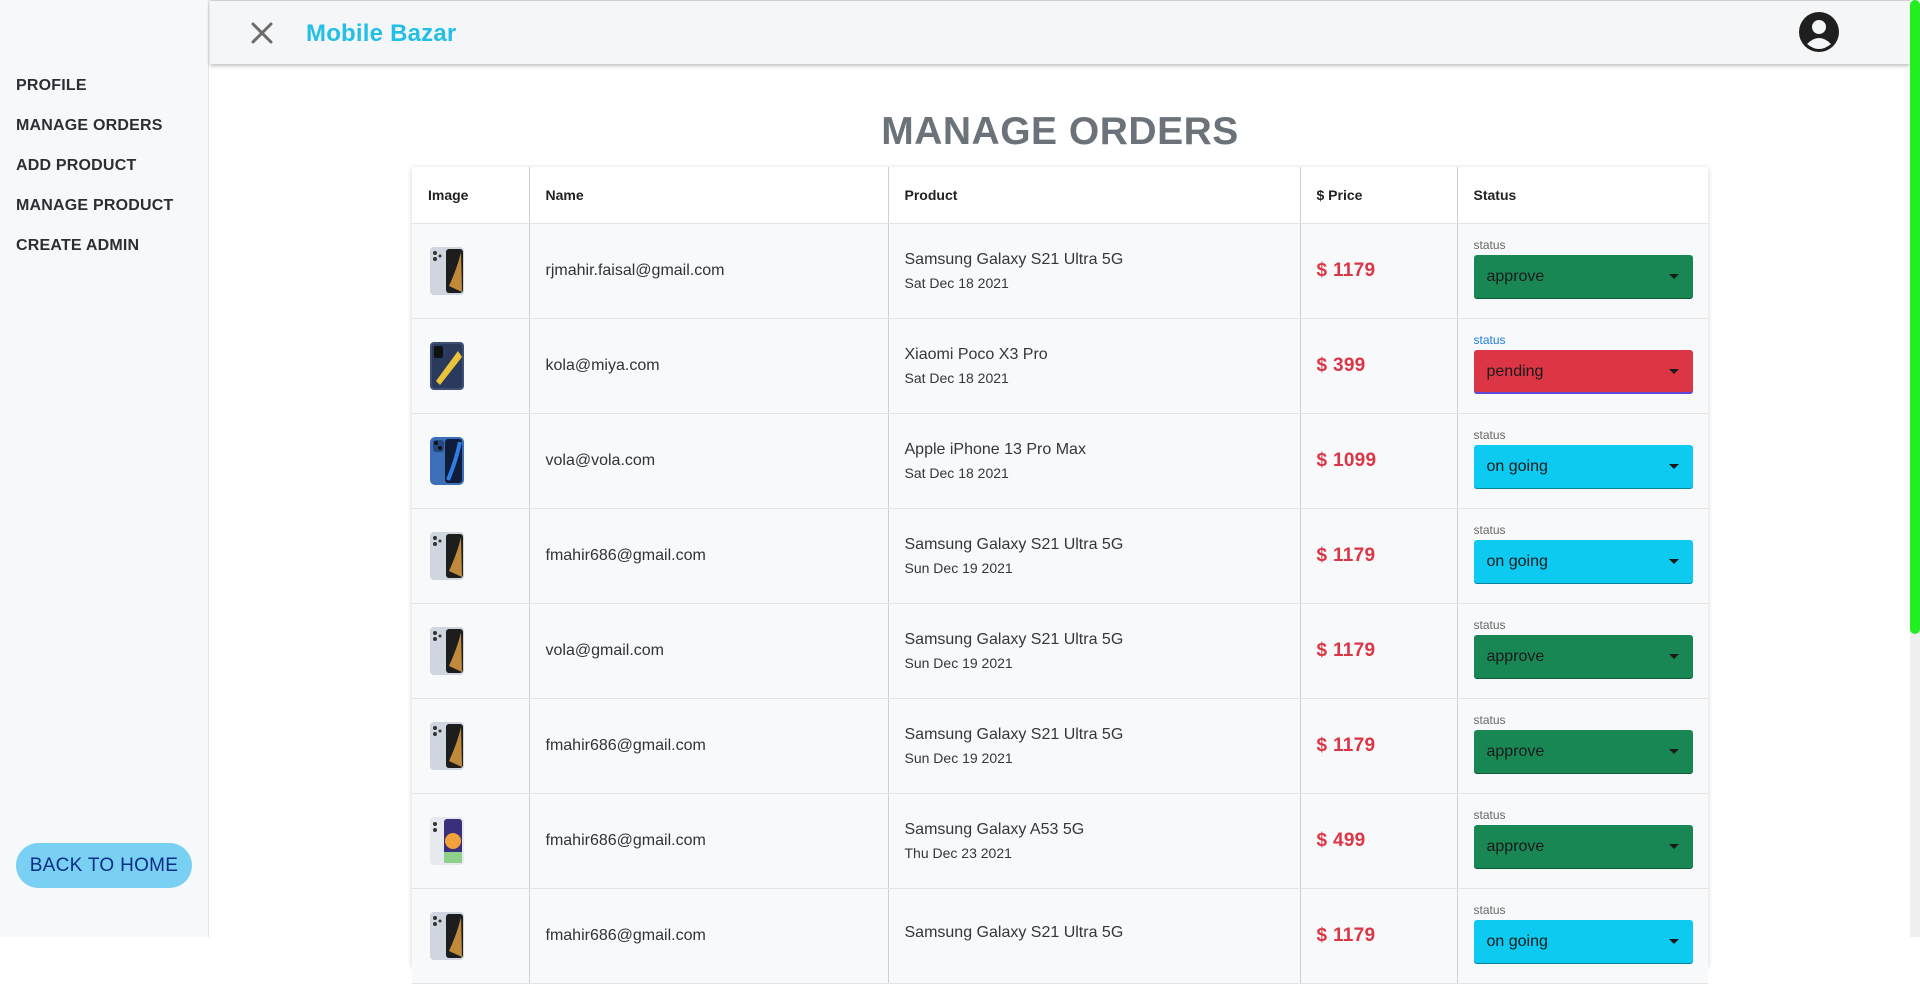  What do you see at coordinates (94, 254) in the screenshot?
I see `sidebar-item-create-admin: CREATE ADMIN` at bounding box center [94, 254].